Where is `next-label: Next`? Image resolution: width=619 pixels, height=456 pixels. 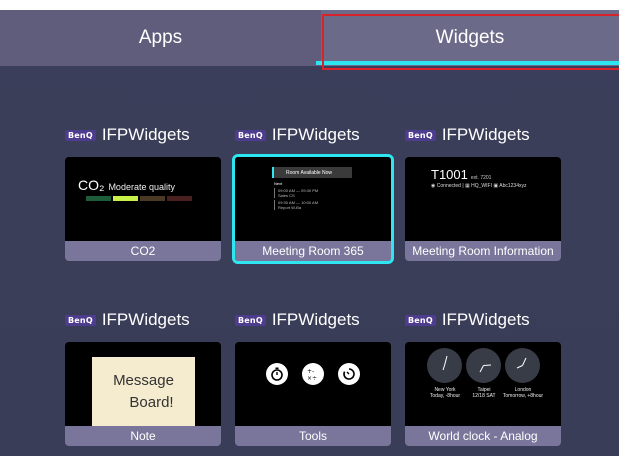
next-label: Next is located at coordinates (278, 183).